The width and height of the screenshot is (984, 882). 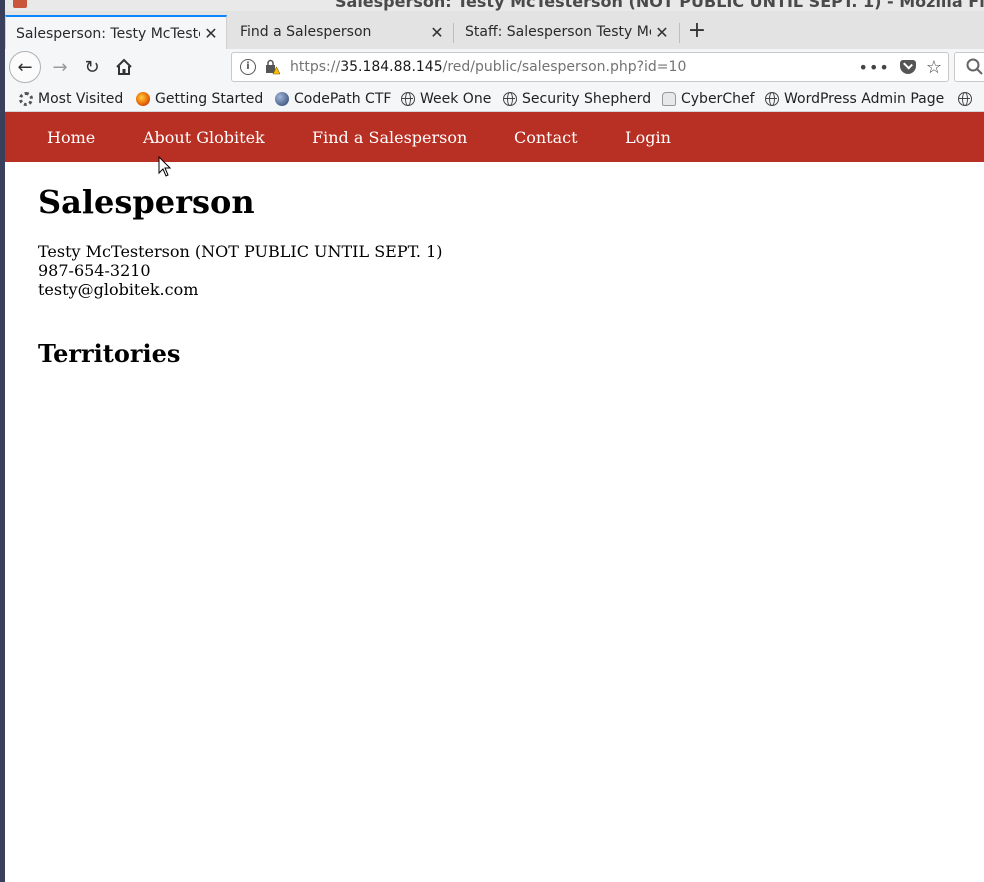 I want to click on bookmark-star-icon: ☆, so click(x=934, y=67).